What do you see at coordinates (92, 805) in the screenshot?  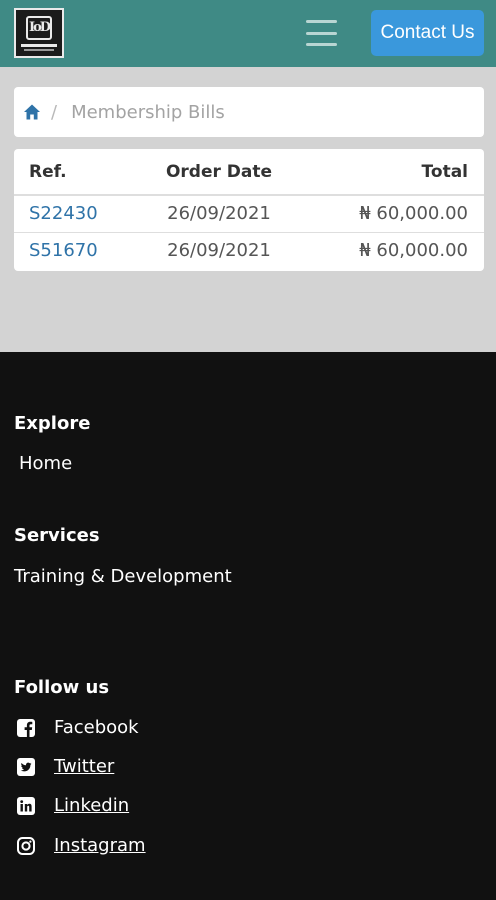 I see `social-label: Linkedin` at bounding box center [92, 805].